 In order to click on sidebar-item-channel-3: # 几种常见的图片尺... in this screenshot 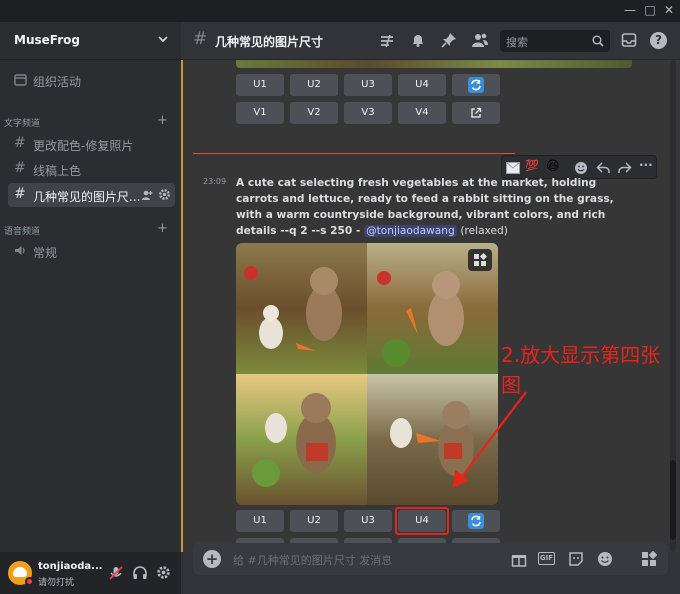, I will do `click(91, 195)`.